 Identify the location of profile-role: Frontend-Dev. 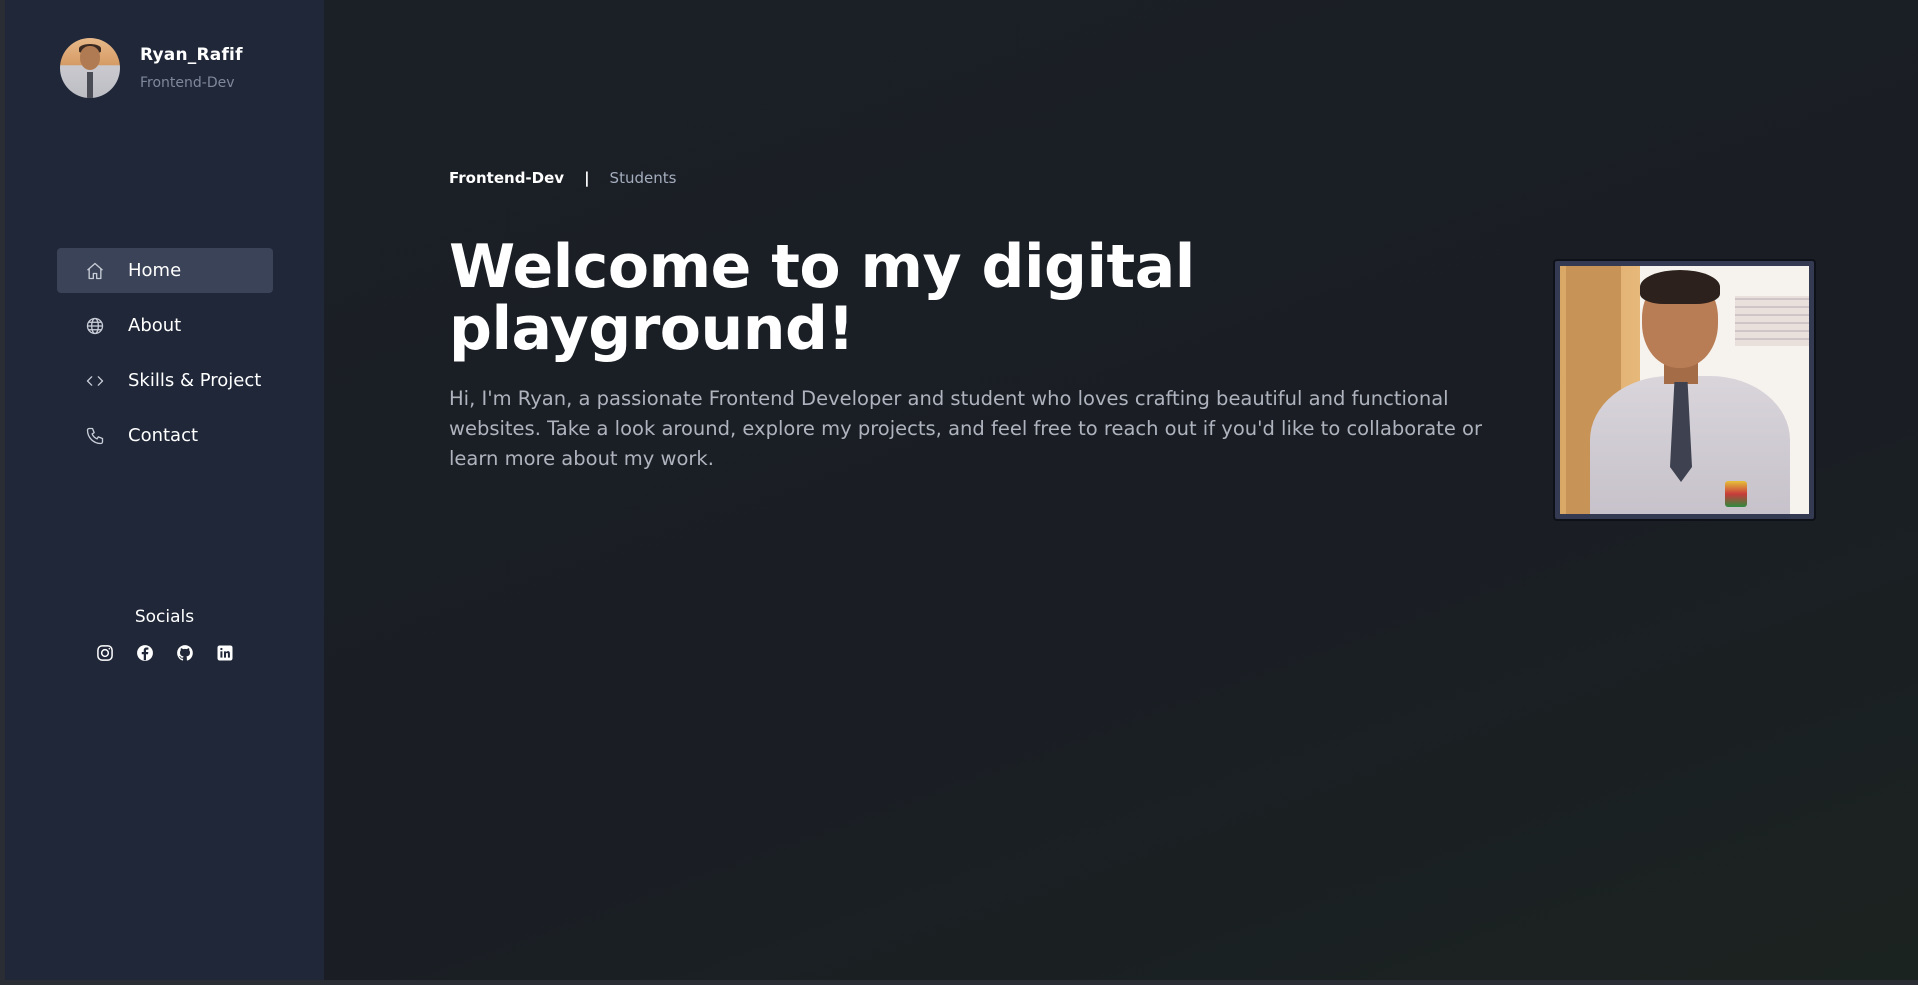
(187, 83).